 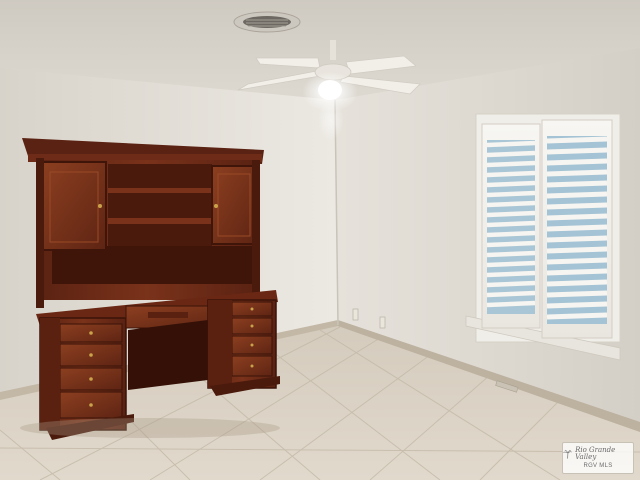 I want to click on mls-watermark: Rio Grande Valley RGV MLS, so click(x=598, y=458).